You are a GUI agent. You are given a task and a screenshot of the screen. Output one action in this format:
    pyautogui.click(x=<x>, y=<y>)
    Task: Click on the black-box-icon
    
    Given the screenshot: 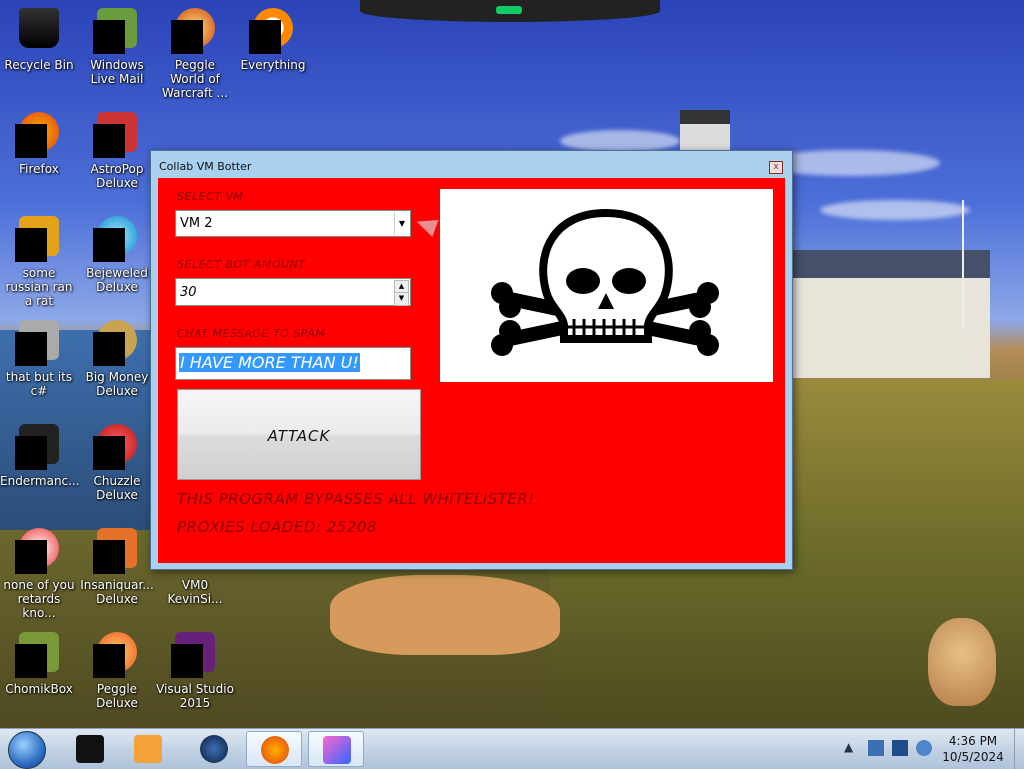 What is the action you would take?
    pyautogui.click(x=90, y=749)
    